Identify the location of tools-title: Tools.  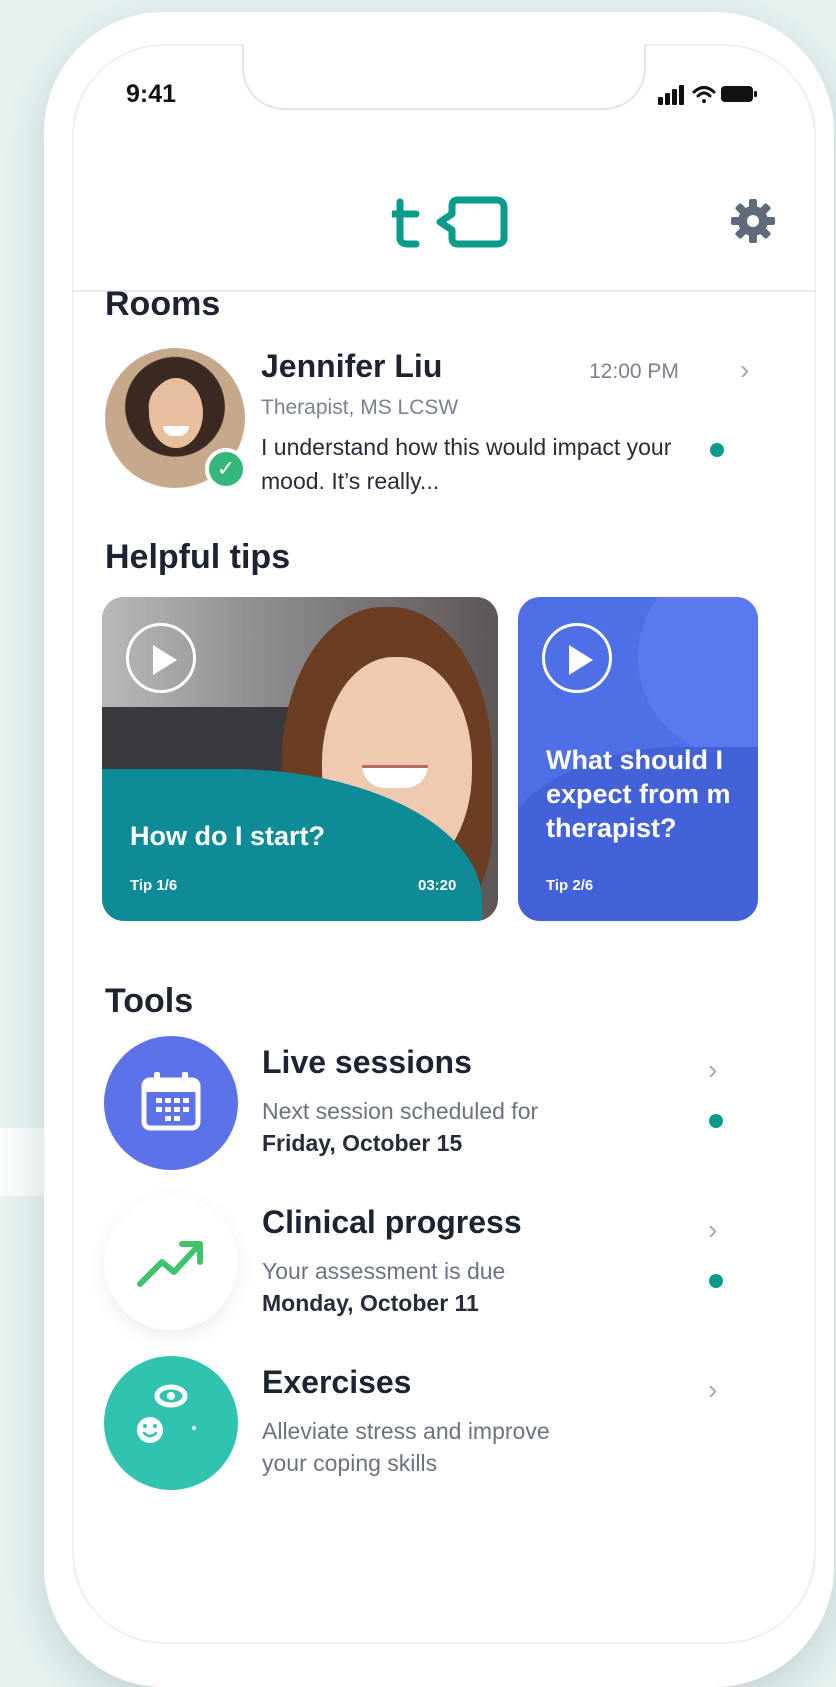
(149, 1001).